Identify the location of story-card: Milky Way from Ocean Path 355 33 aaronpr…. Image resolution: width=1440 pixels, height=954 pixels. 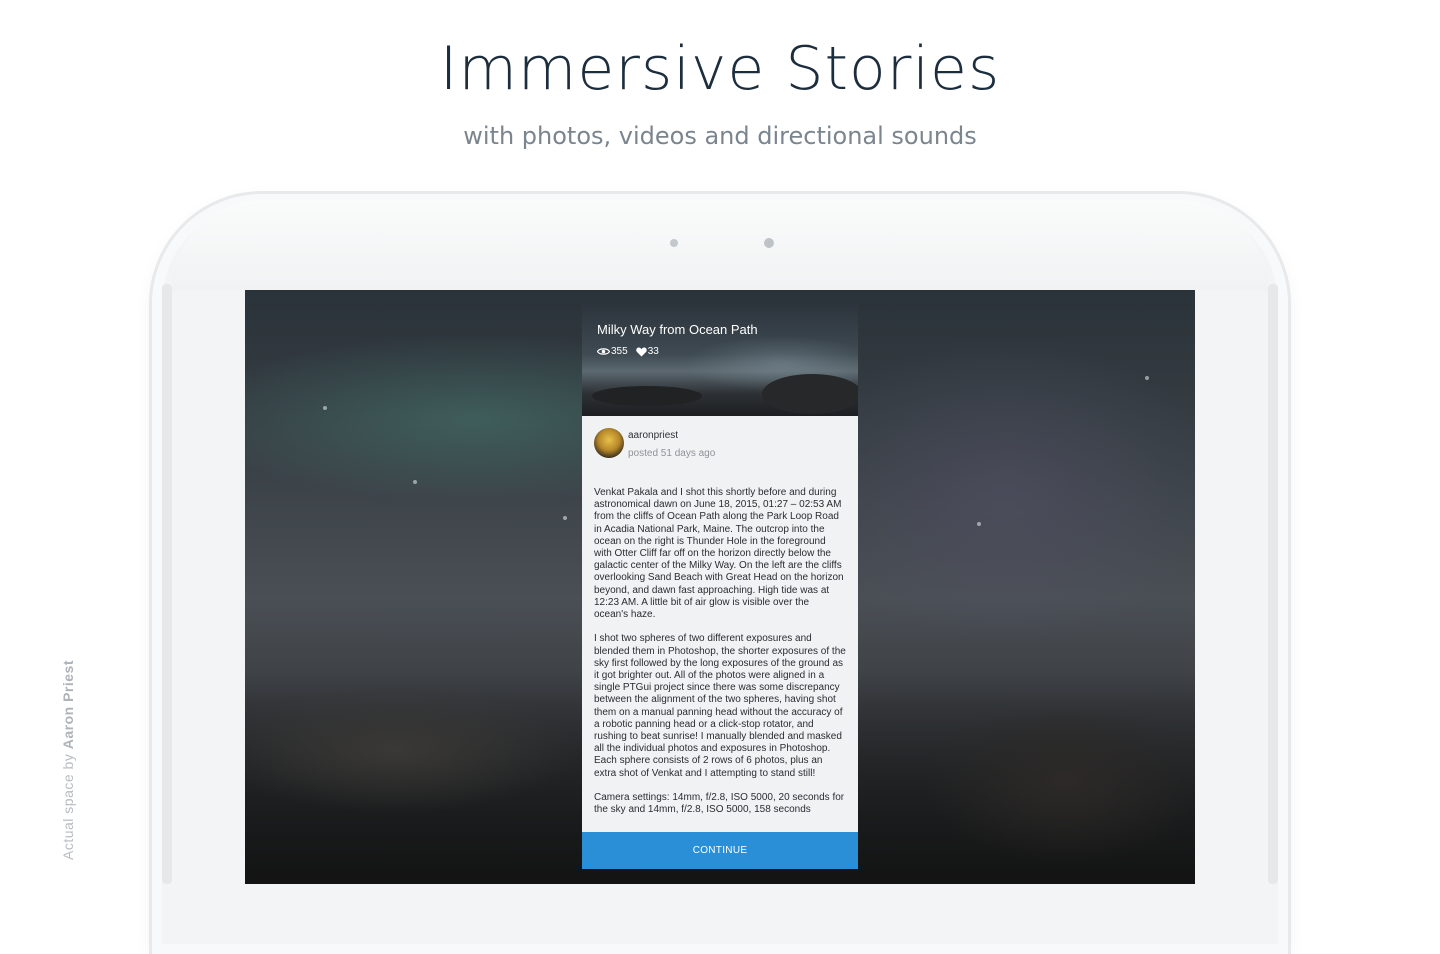
(720, 586).